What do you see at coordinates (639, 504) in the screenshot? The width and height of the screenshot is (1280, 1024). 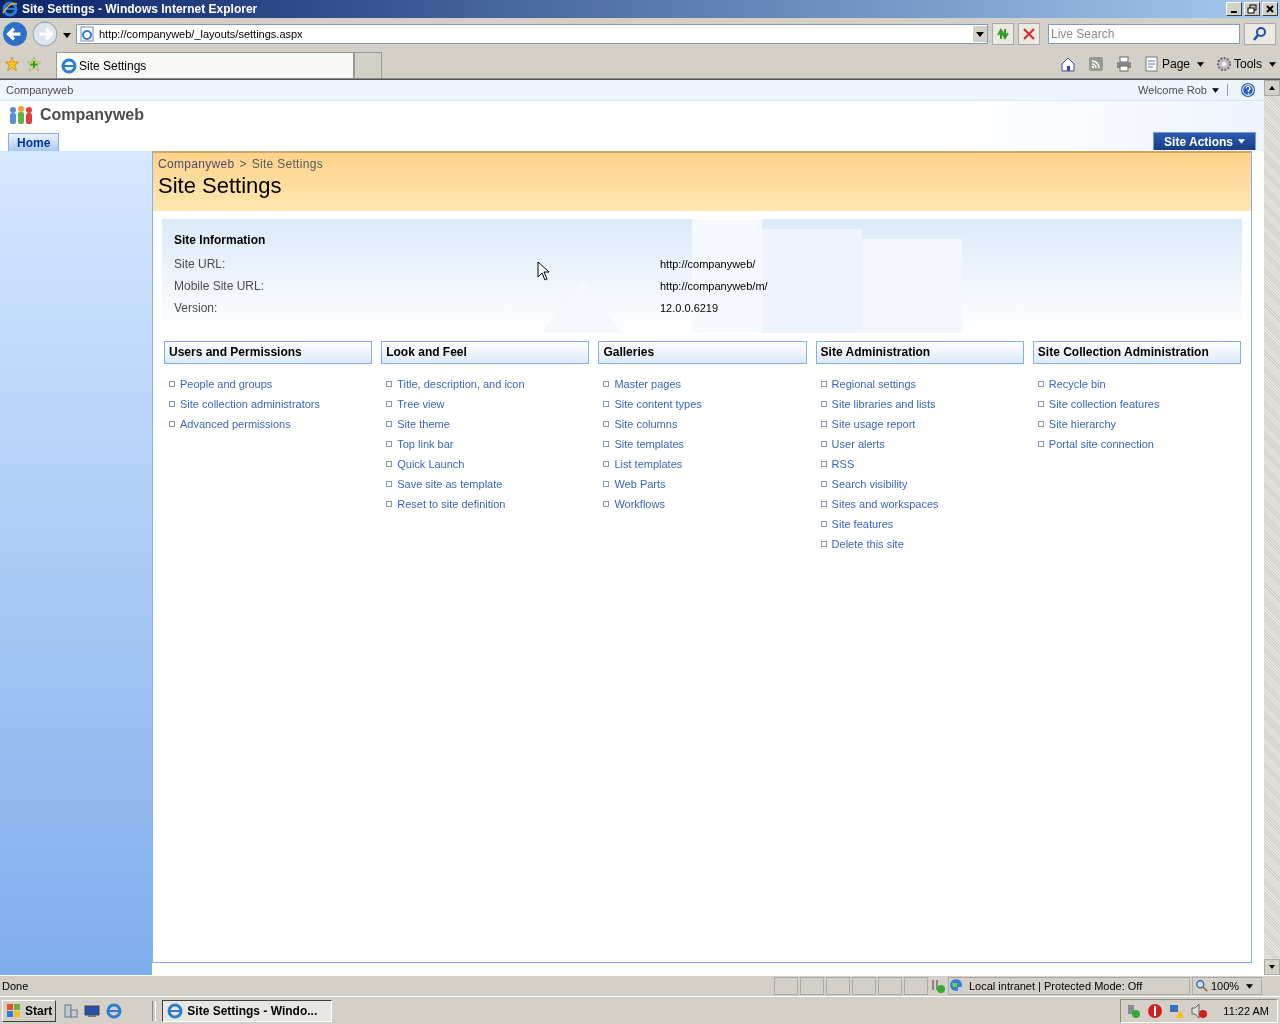 I see `settings-link: Workflows` at bounding box center [639, 504].